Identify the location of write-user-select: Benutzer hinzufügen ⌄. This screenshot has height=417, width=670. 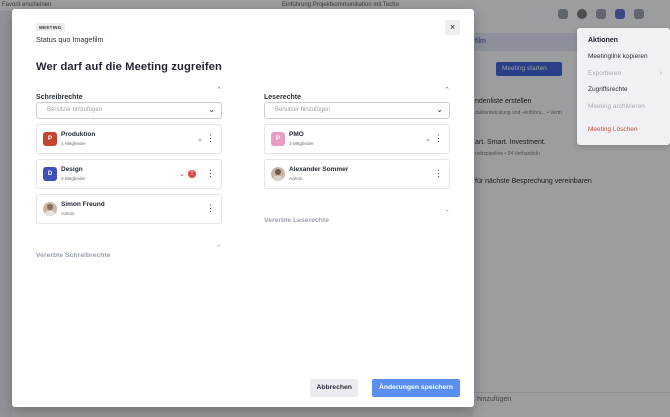
(129, 110).